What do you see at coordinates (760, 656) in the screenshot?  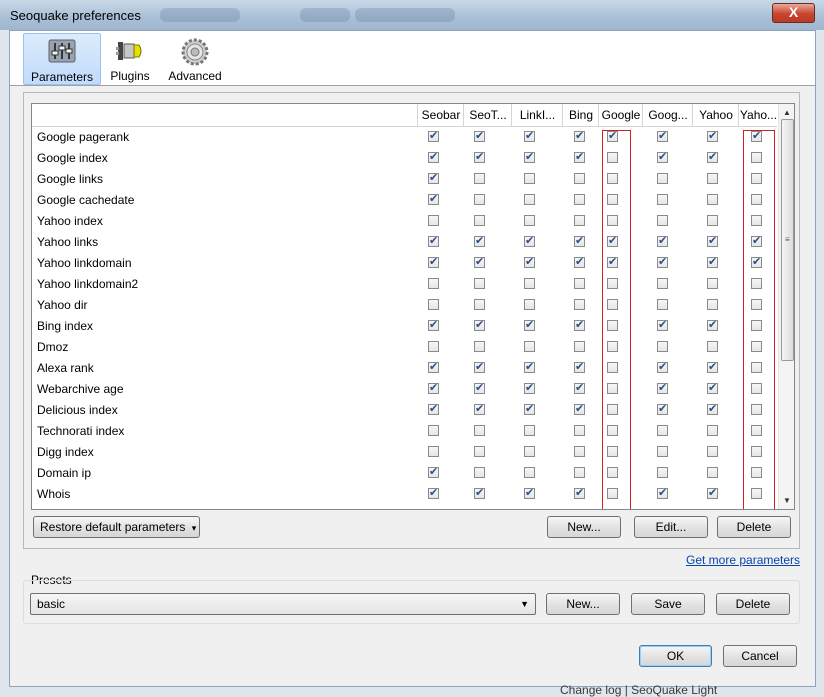 I see `cancel-button: Cancel` at bounding box center [760, 656].